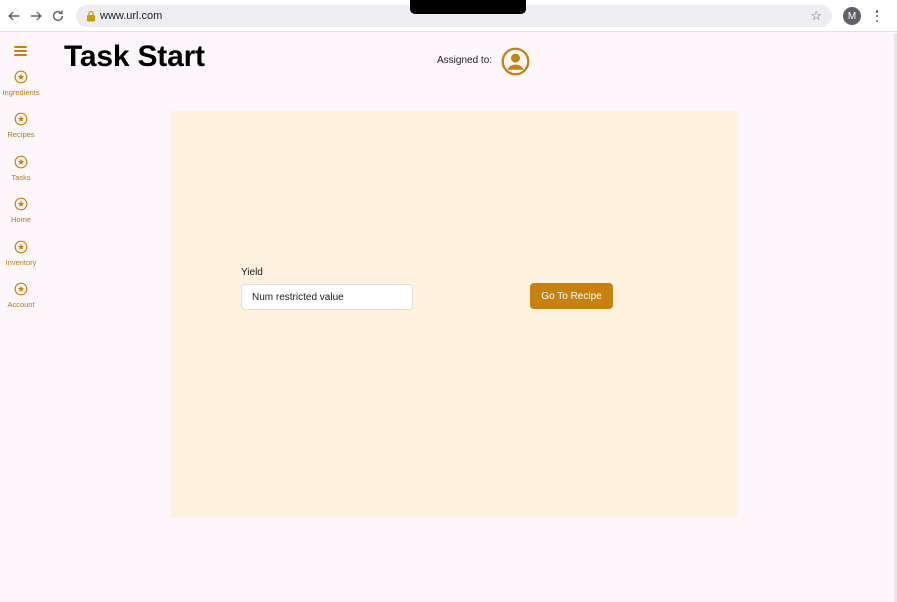  I want to click on sidebar-item-tasks: Tasks, so click(21, 173).